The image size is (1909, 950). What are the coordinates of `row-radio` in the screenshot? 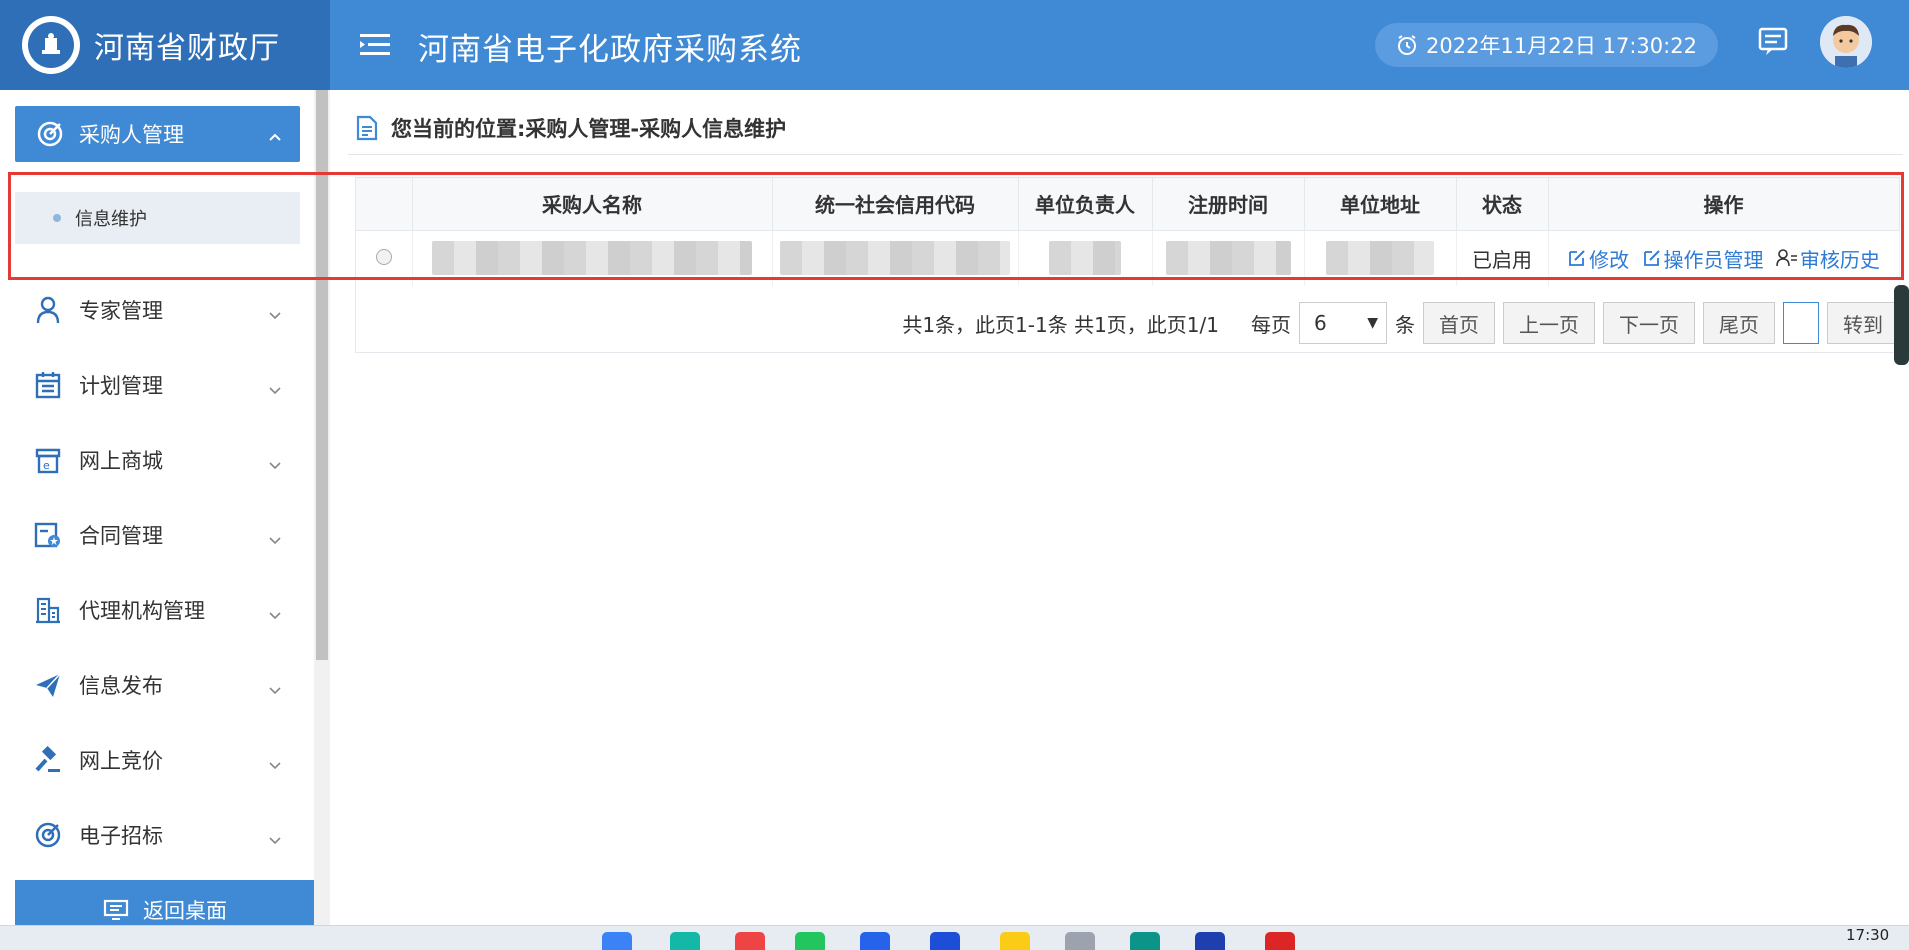 It's located at (383, 257).